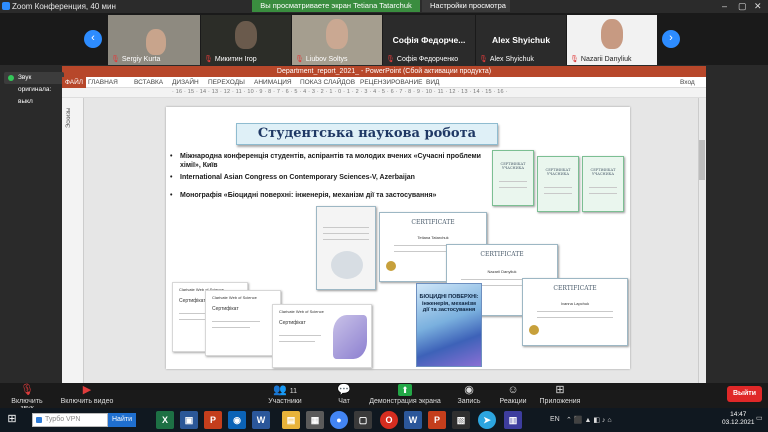  Describe the element at coordinates (555, 419) in the screenshot. I see `language-indicator: EN` at that location.